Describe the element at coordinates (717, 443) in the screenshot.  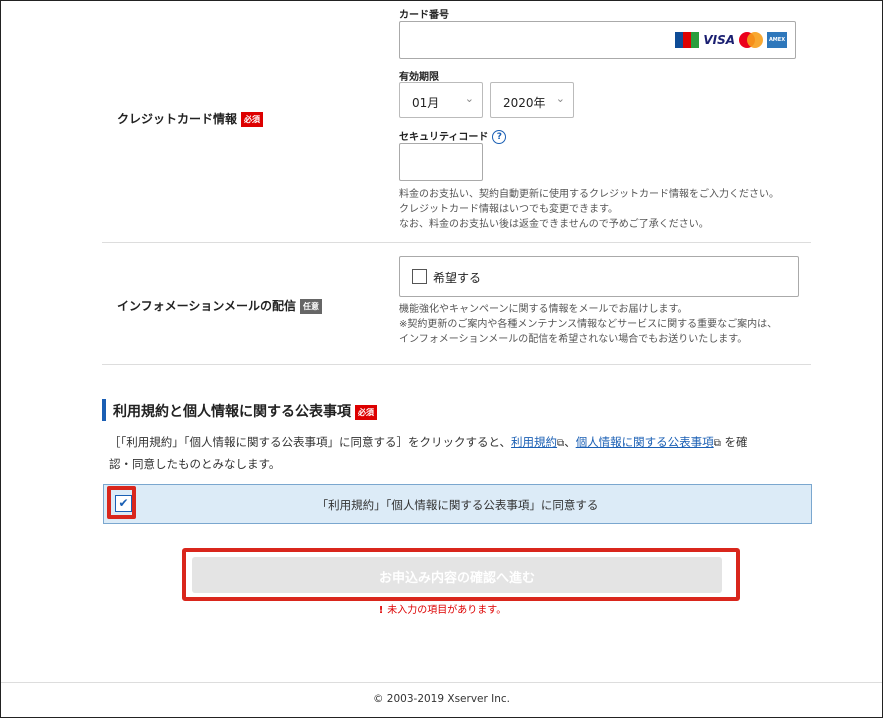
I see `external-link-icon: ⧉` at that location.